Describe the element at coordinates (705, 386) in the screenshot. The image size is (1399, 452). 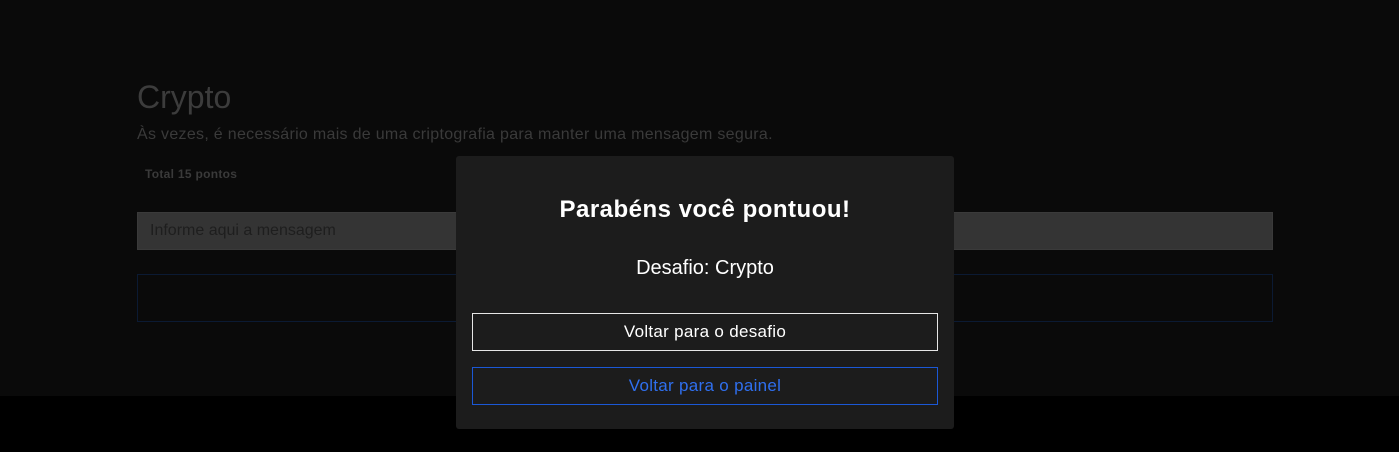
I see `back-to-panel-button: Voltar para o painel` at that location.